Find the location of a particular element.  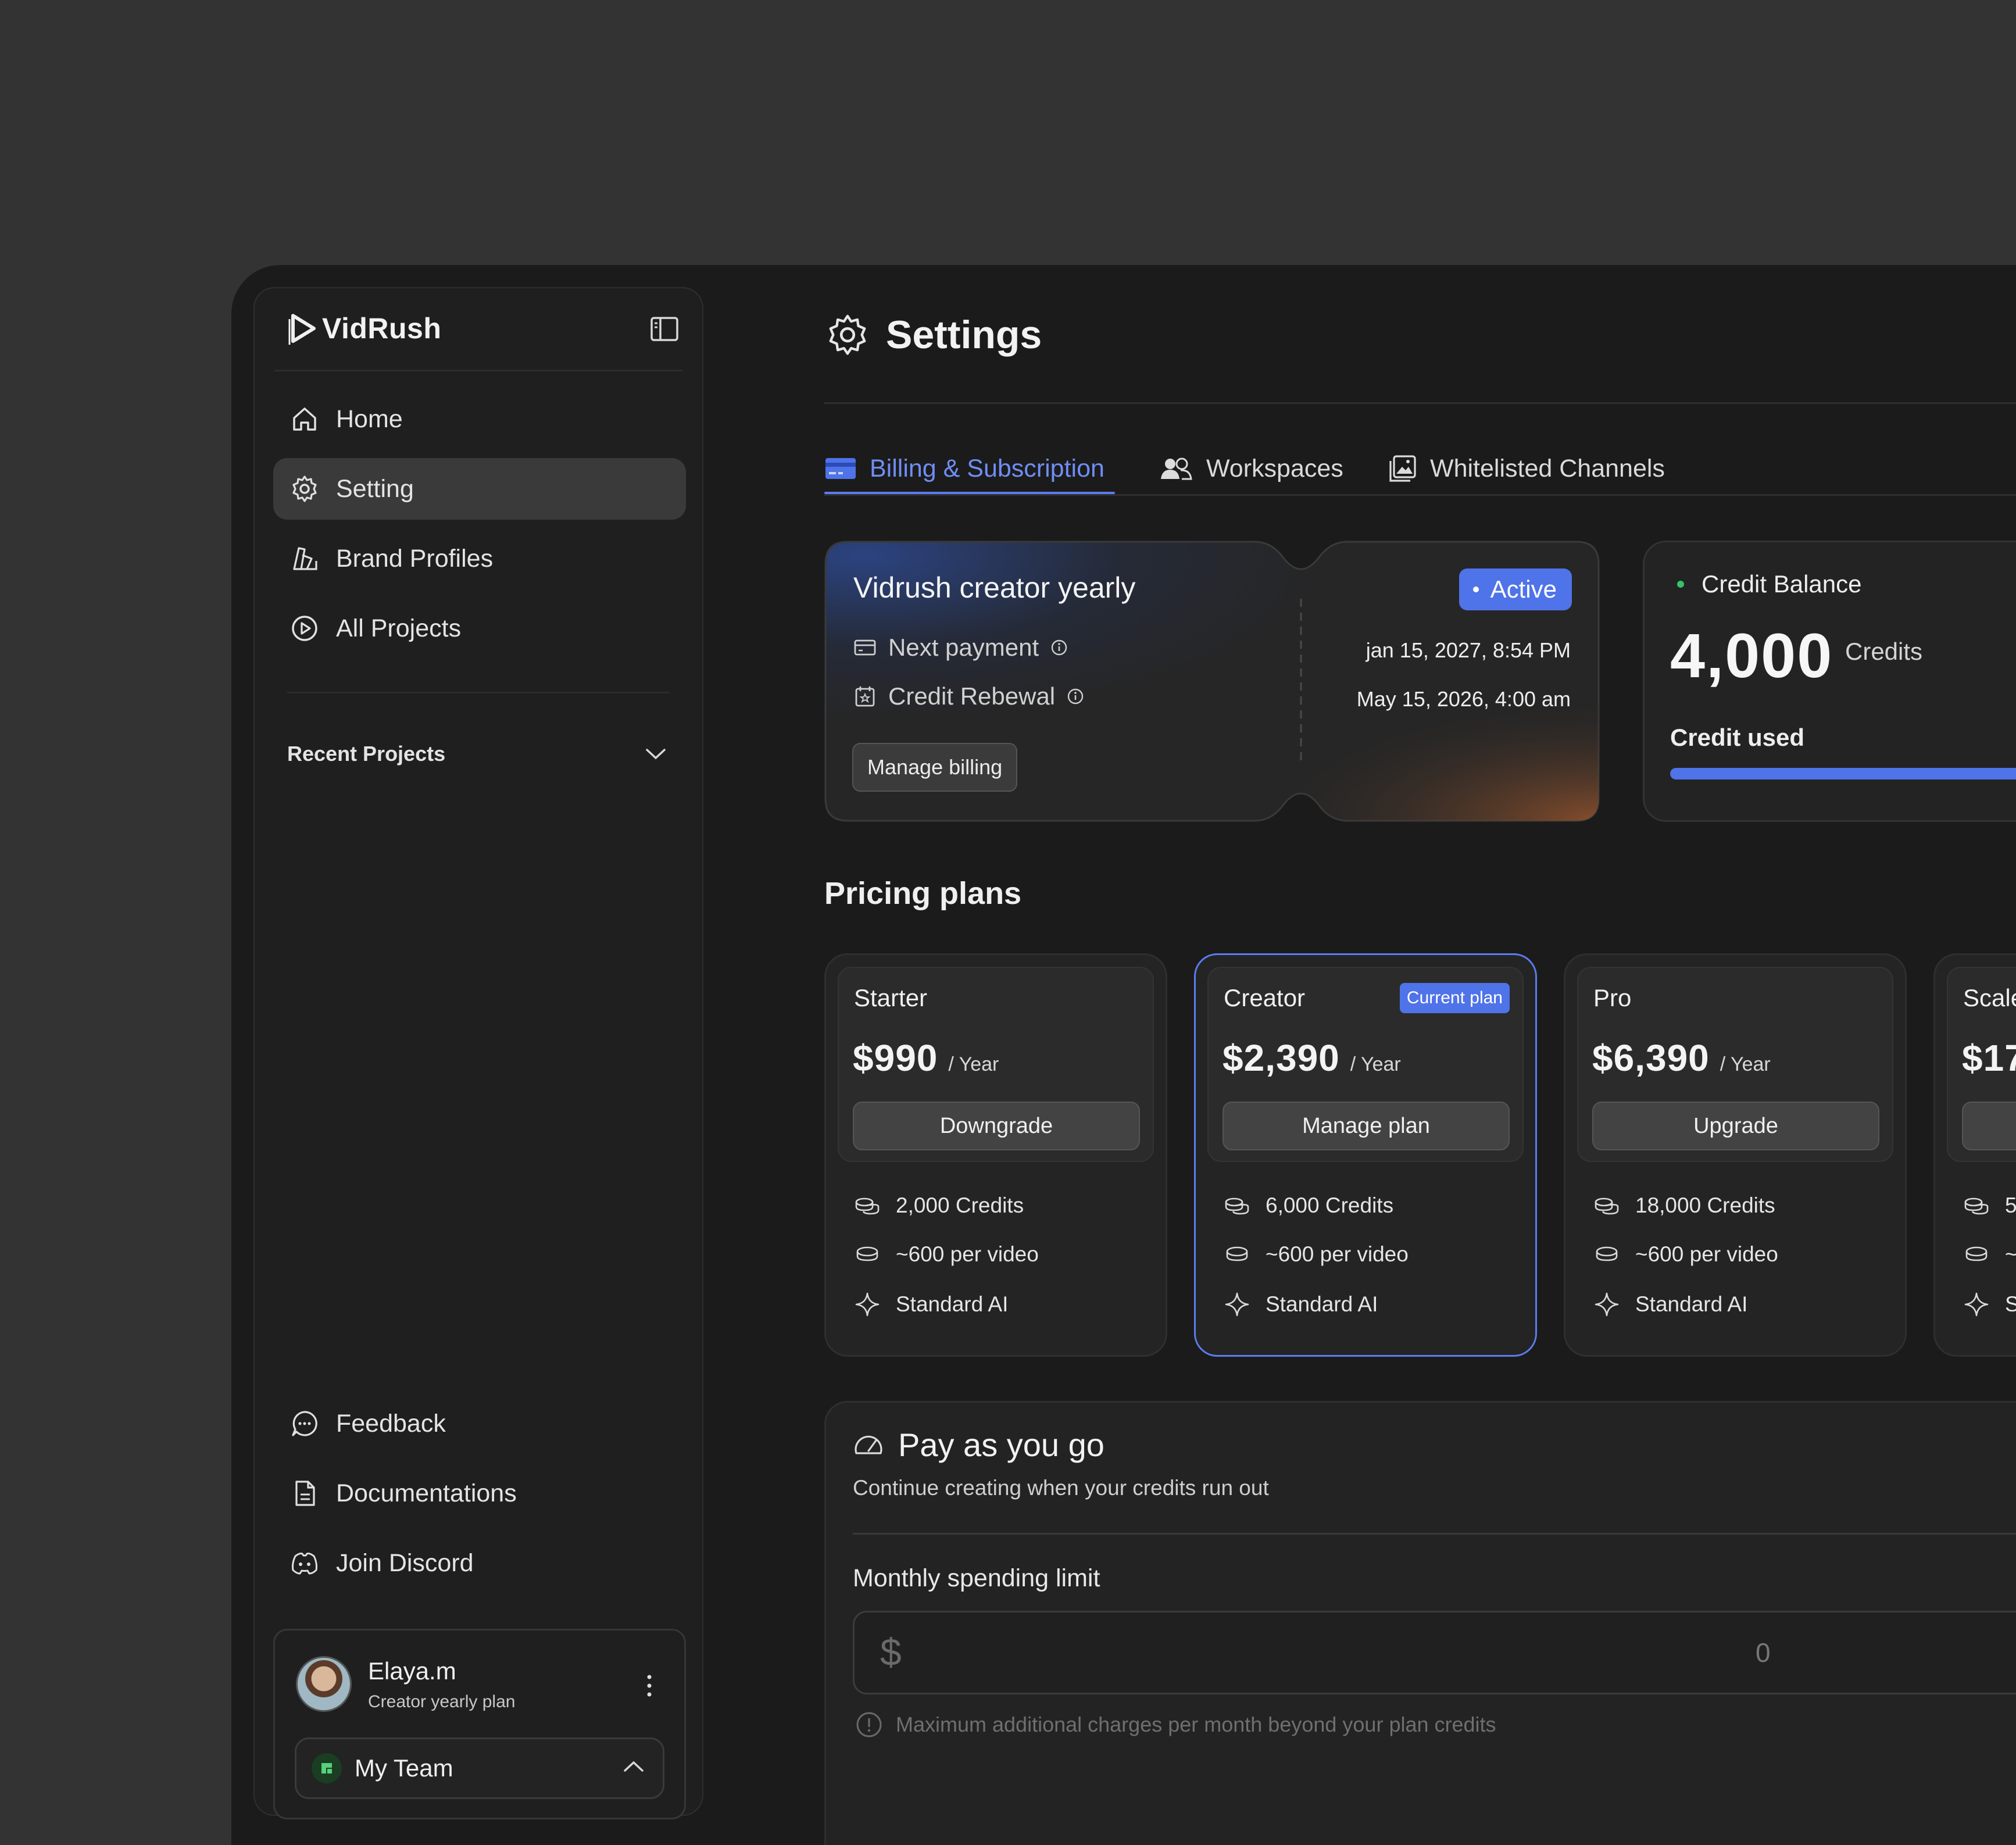

credit-renewal-row: Credit Rebewal is located at coordinates (969, 696).